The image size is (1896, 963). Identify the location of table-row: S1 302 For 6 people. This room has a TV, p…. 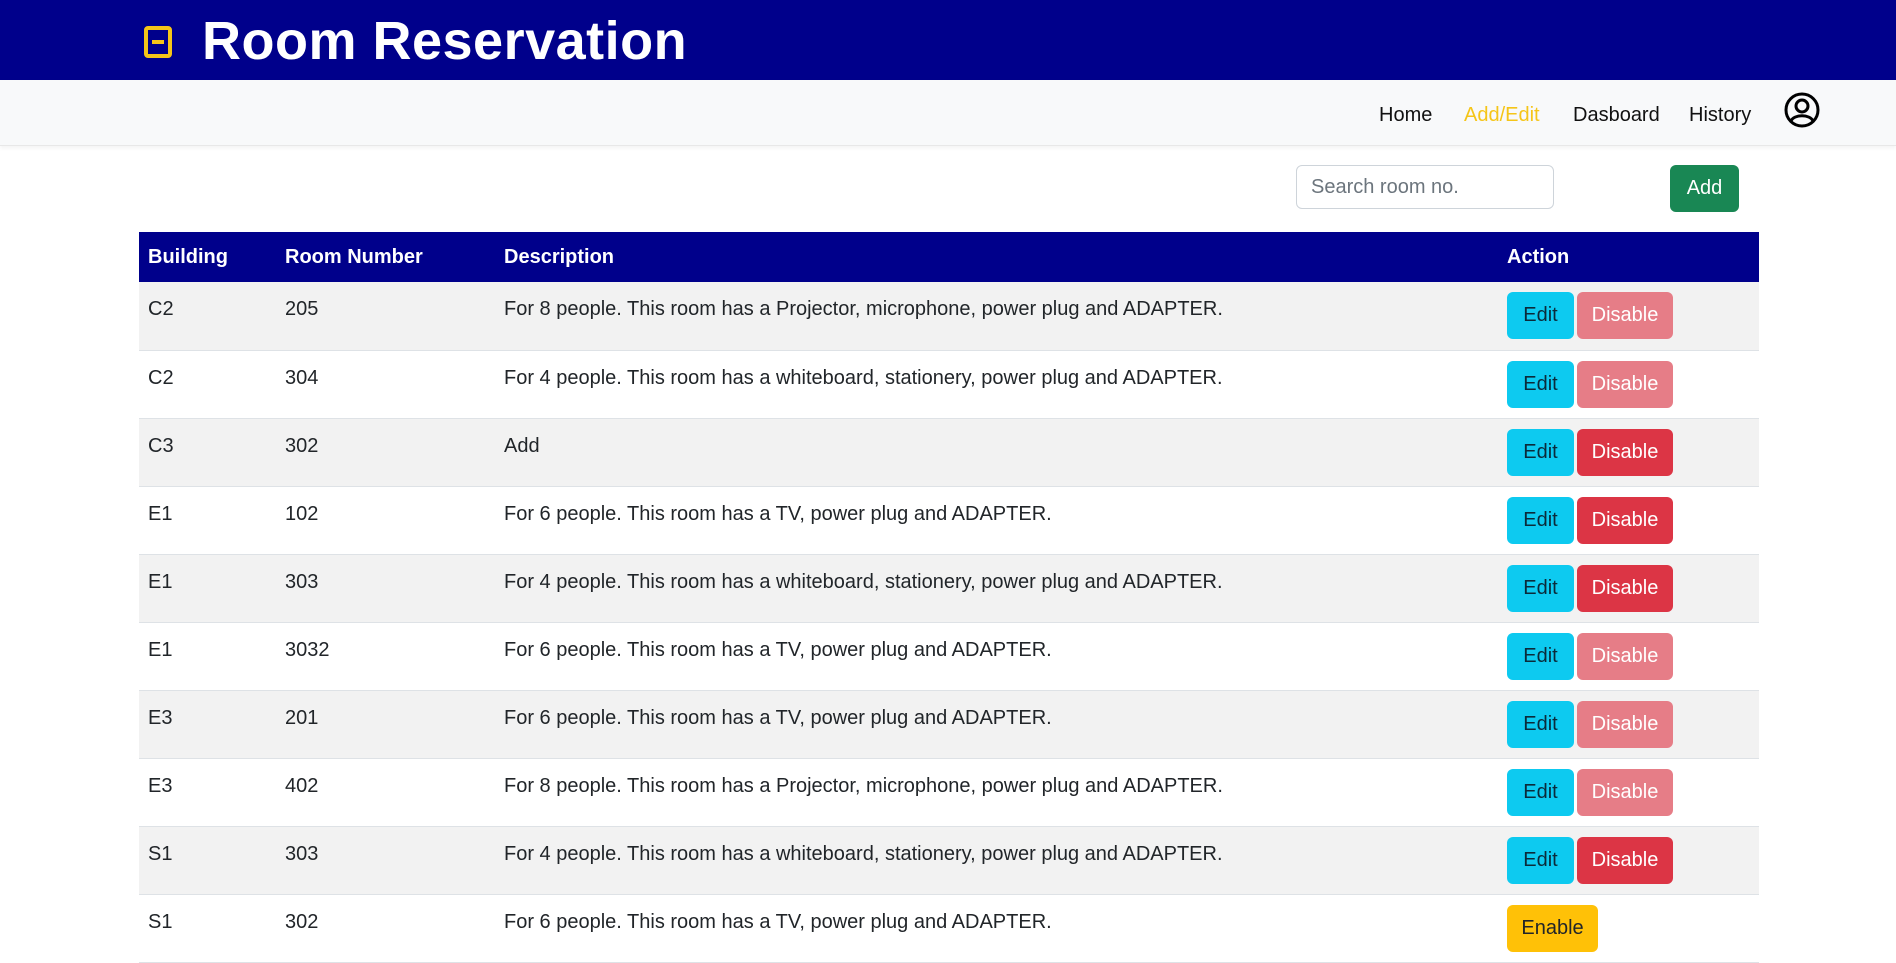
(949, 928).